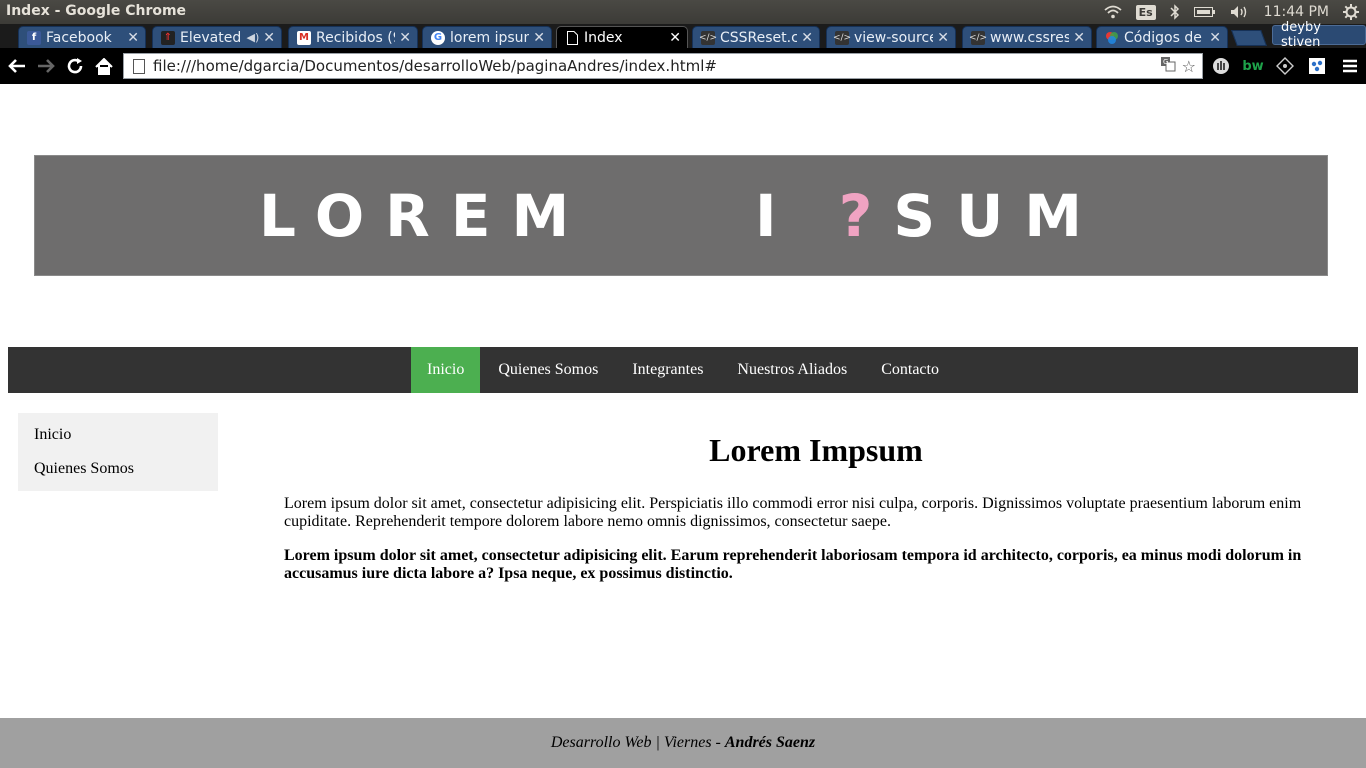 Image resolution: width=1366 pixels, height=768 pixels. I want to click on adblock-icon, so click(1221, 66).